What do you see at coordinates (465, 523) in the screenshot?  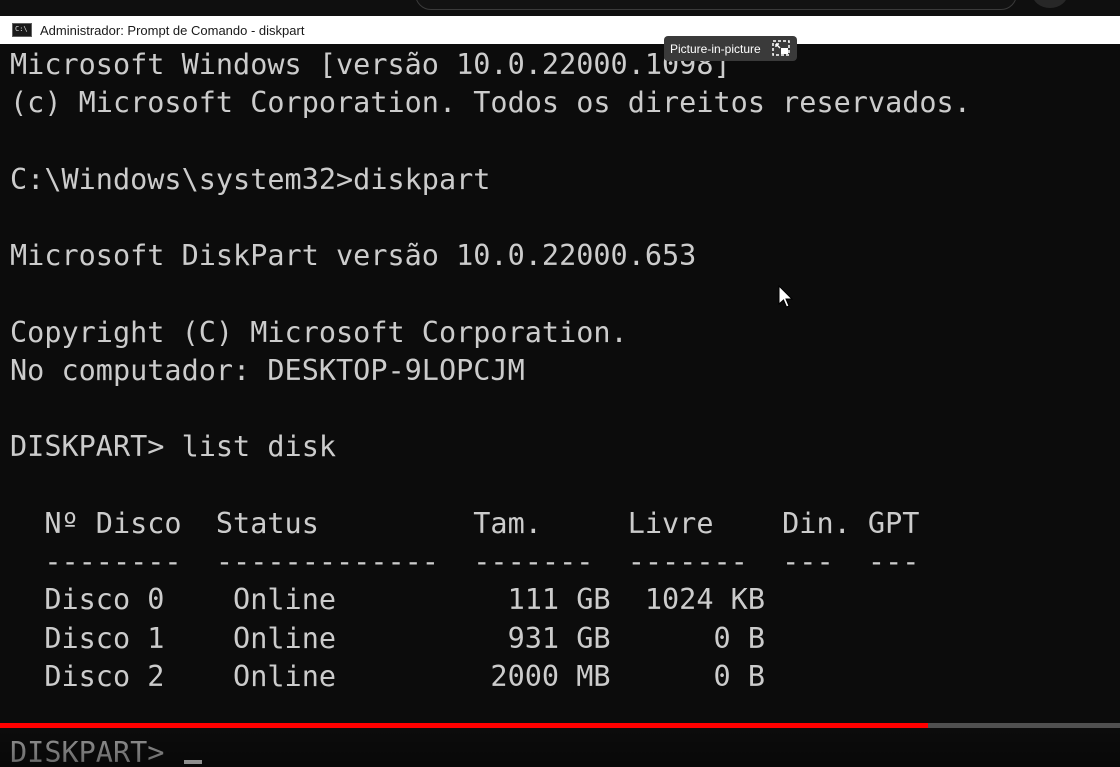 I see `disk-table-header: Nº Disco Status Tam. Livre Din. GPT` at bounding box center [465, 523].